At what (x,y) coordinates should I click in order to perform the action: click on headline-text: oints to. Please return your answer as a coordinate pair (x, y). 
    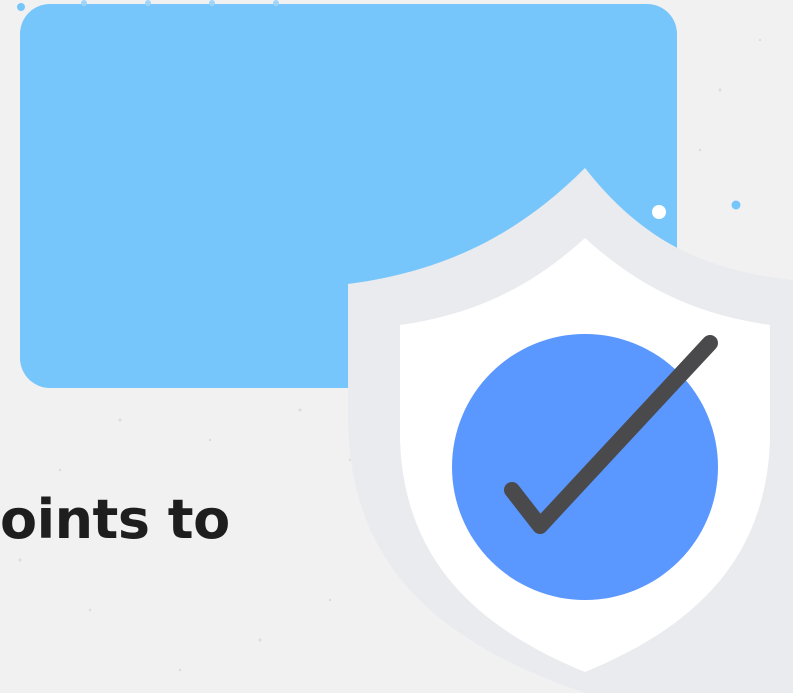
    Looking at the image, I should click on (115, 519).